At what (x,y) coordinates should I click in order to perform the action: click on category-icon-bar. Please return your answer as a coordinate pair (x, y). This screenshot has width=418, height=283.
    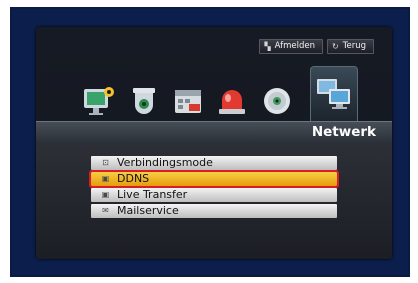
    Looking at the image, I should click on (222, 93).